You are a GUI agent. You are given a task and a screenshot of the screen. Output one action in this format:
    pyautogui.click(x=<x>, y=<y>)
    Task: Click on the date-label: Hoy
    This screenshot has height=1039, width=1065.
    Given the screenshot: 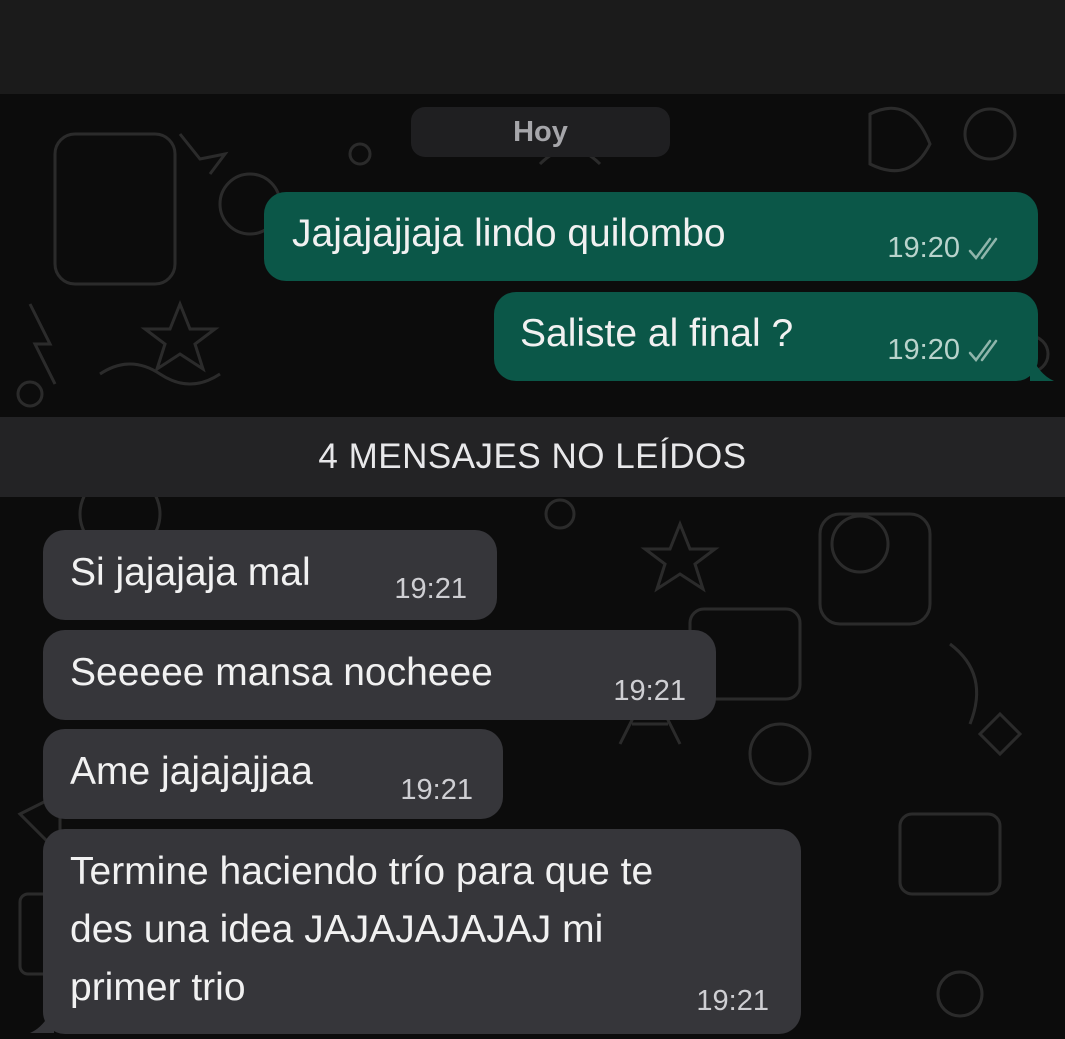 What is the action you would take?
    pyautogui.click(x=540, y=131)
    